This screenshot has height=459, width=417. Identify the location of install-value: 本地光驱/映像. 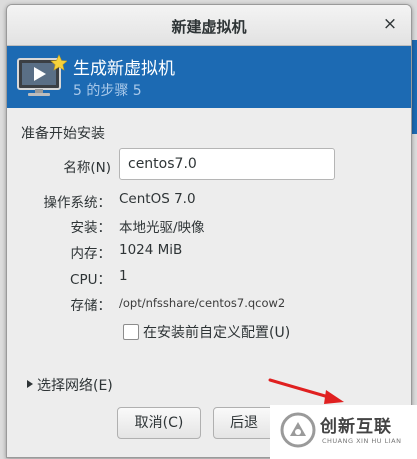
(162, 228).